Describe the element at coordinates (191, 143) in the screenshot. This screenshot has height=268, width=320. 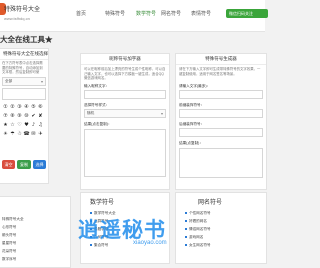
I see `generator-result-label: 结果(点复制)：` at that location.